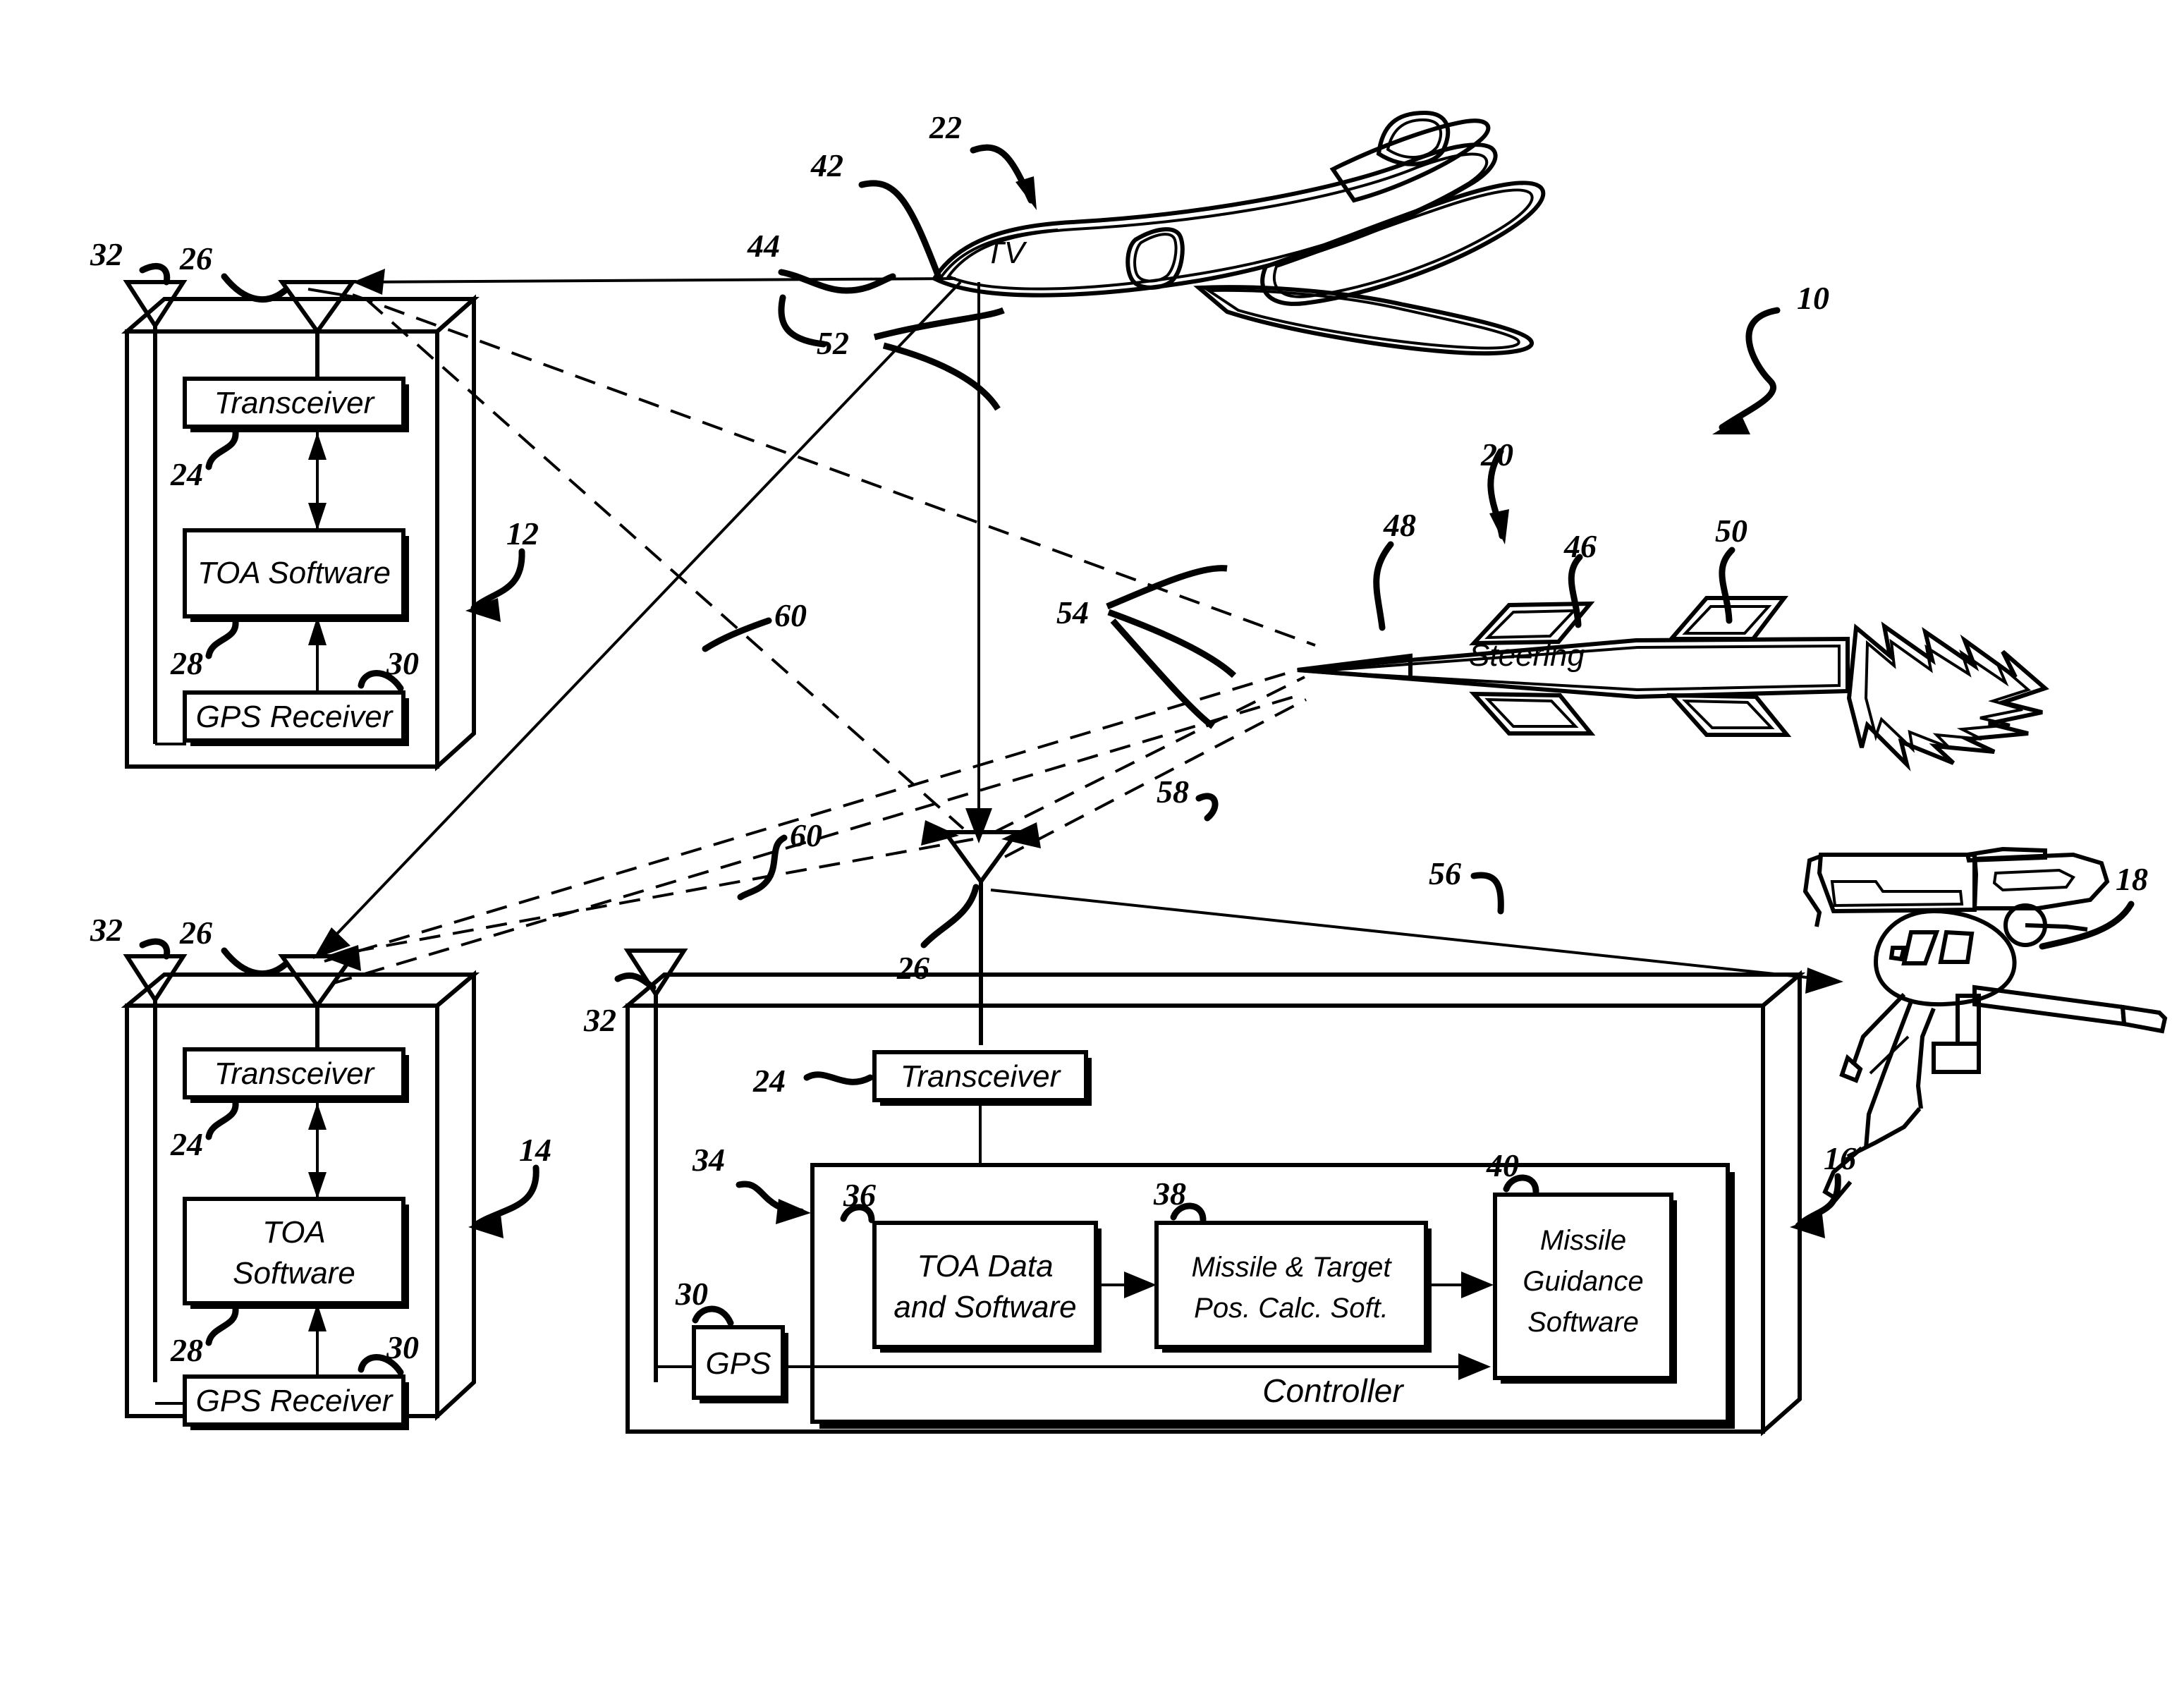 Image resolution: width=2184 pixels, height=1689 pixels. What do you see at coordinates (691, 1294) in the screenshot?
I see `ref-30-station16: 30` at bounding box center [691, 1294].